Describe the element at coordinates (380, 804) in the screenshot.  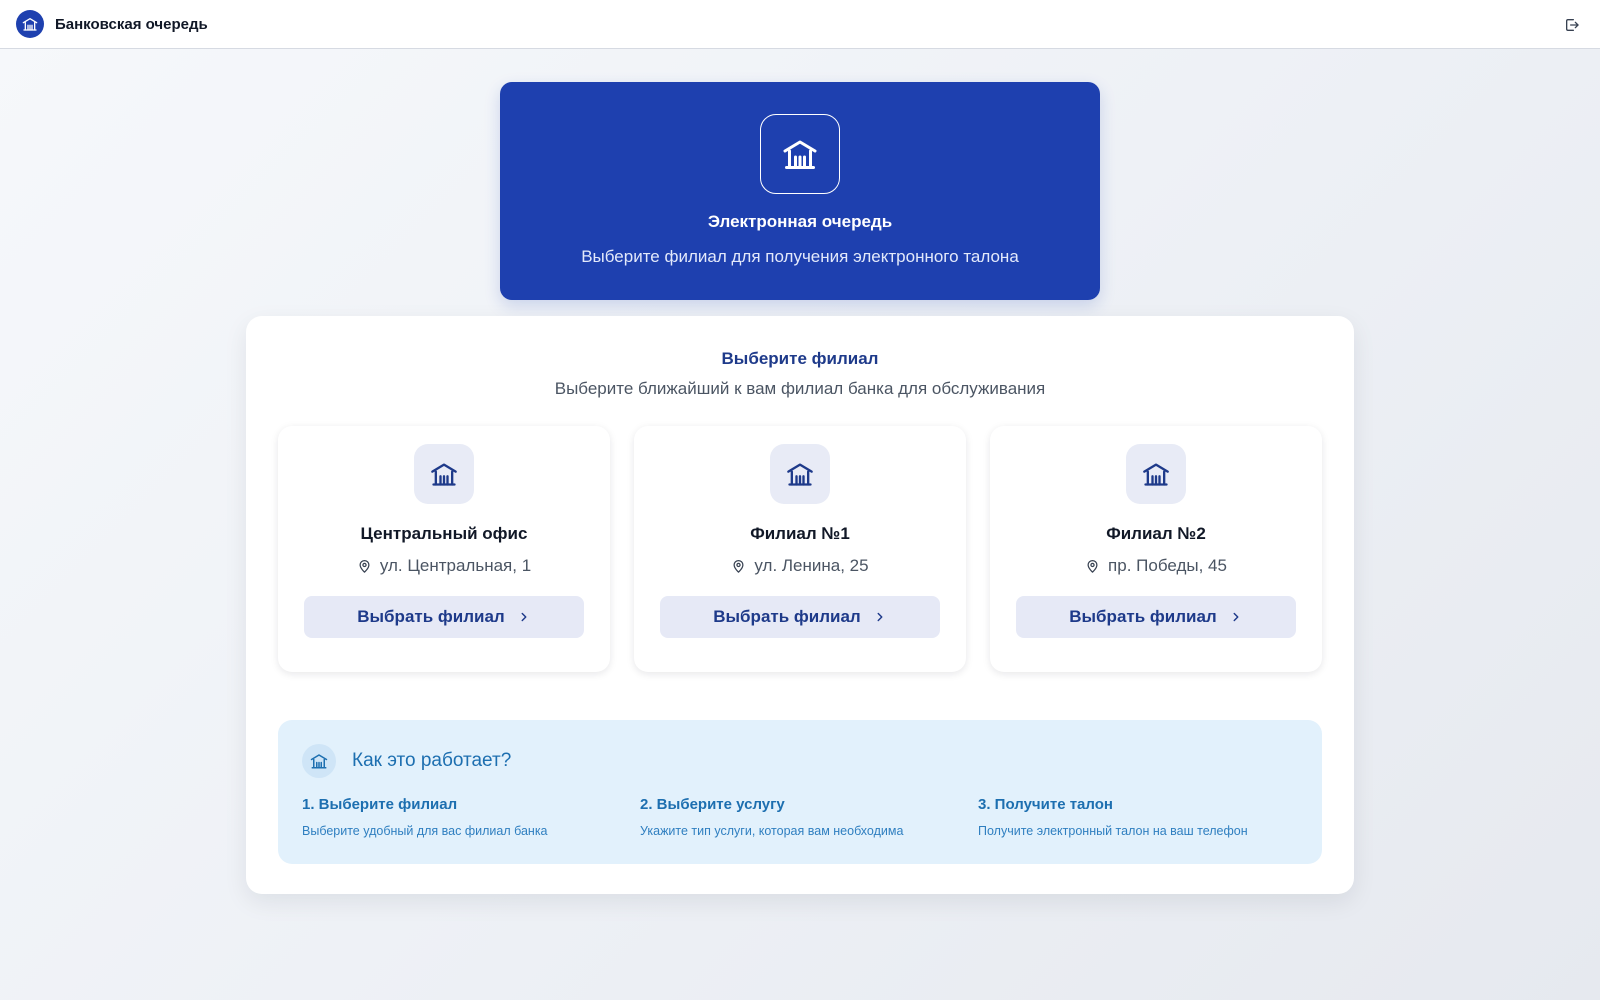
I see `step-title: 1. Выберите филиал` at that location.